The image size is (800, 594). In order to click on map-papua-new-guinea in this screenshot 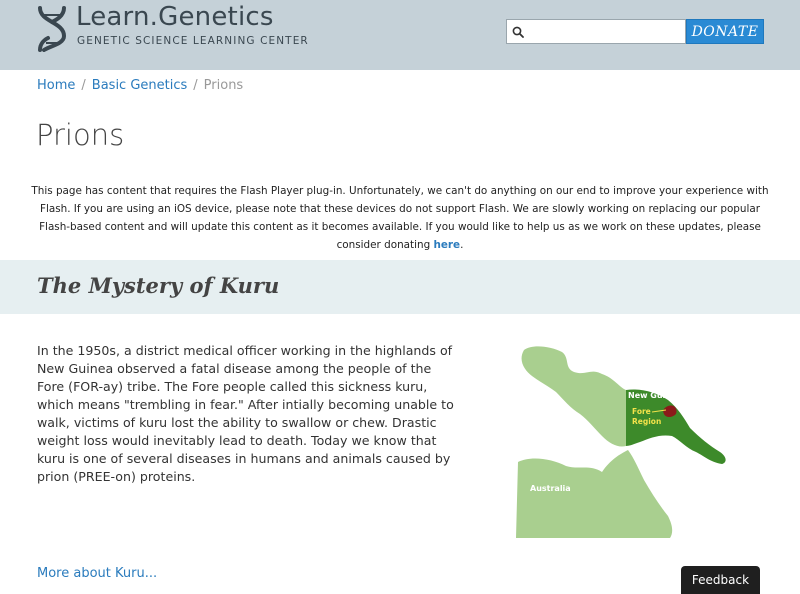, I will do `click(676, 426)`.